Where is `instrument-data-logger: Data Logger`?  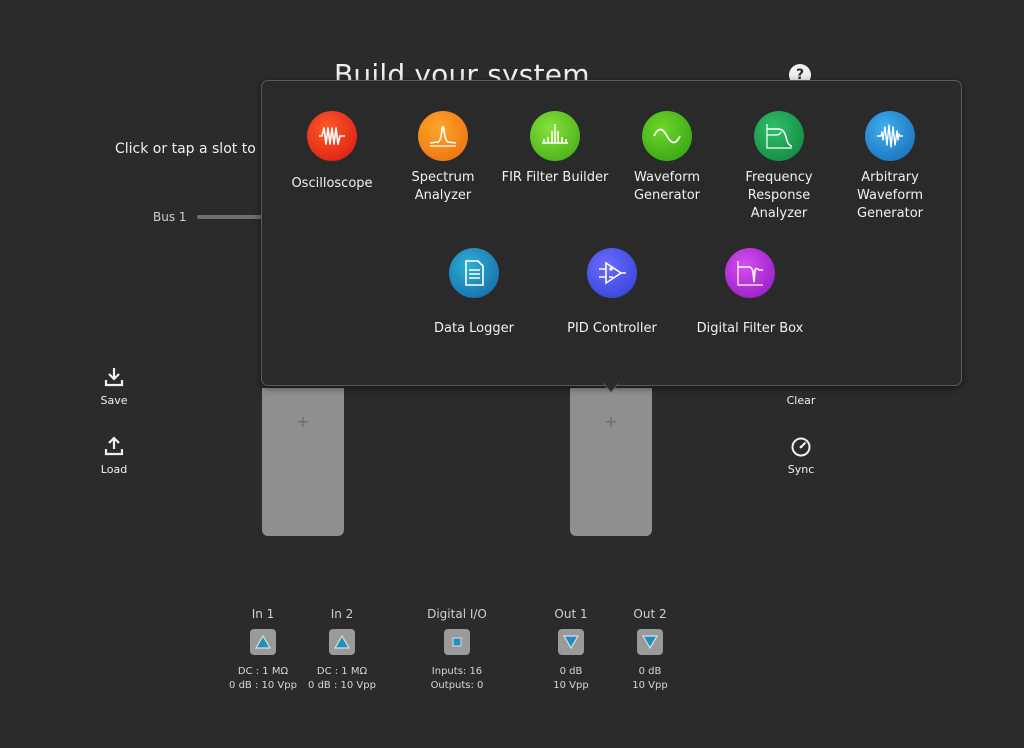 instrument-data-logger: Data Logger is located at coordinates (474, 293).